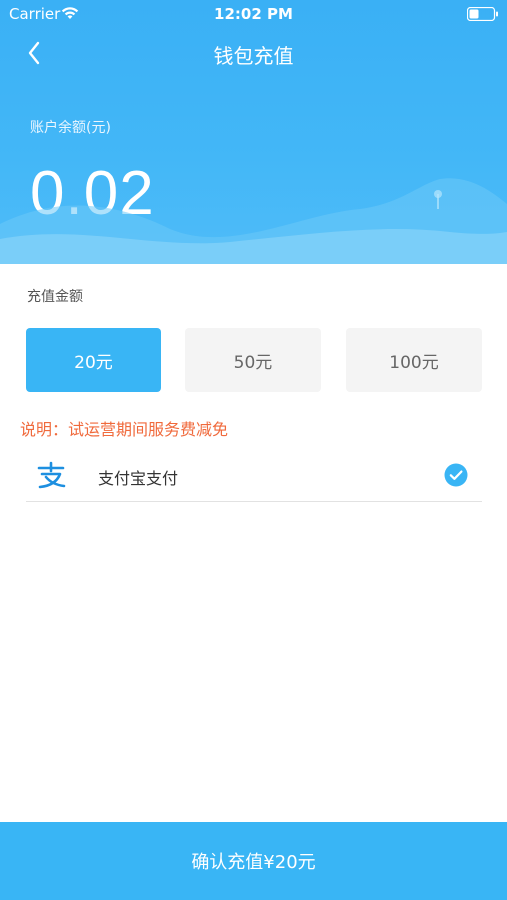 This screenshot has height=900, width=507. I want to click on alipay-icon, so click(51, 475).